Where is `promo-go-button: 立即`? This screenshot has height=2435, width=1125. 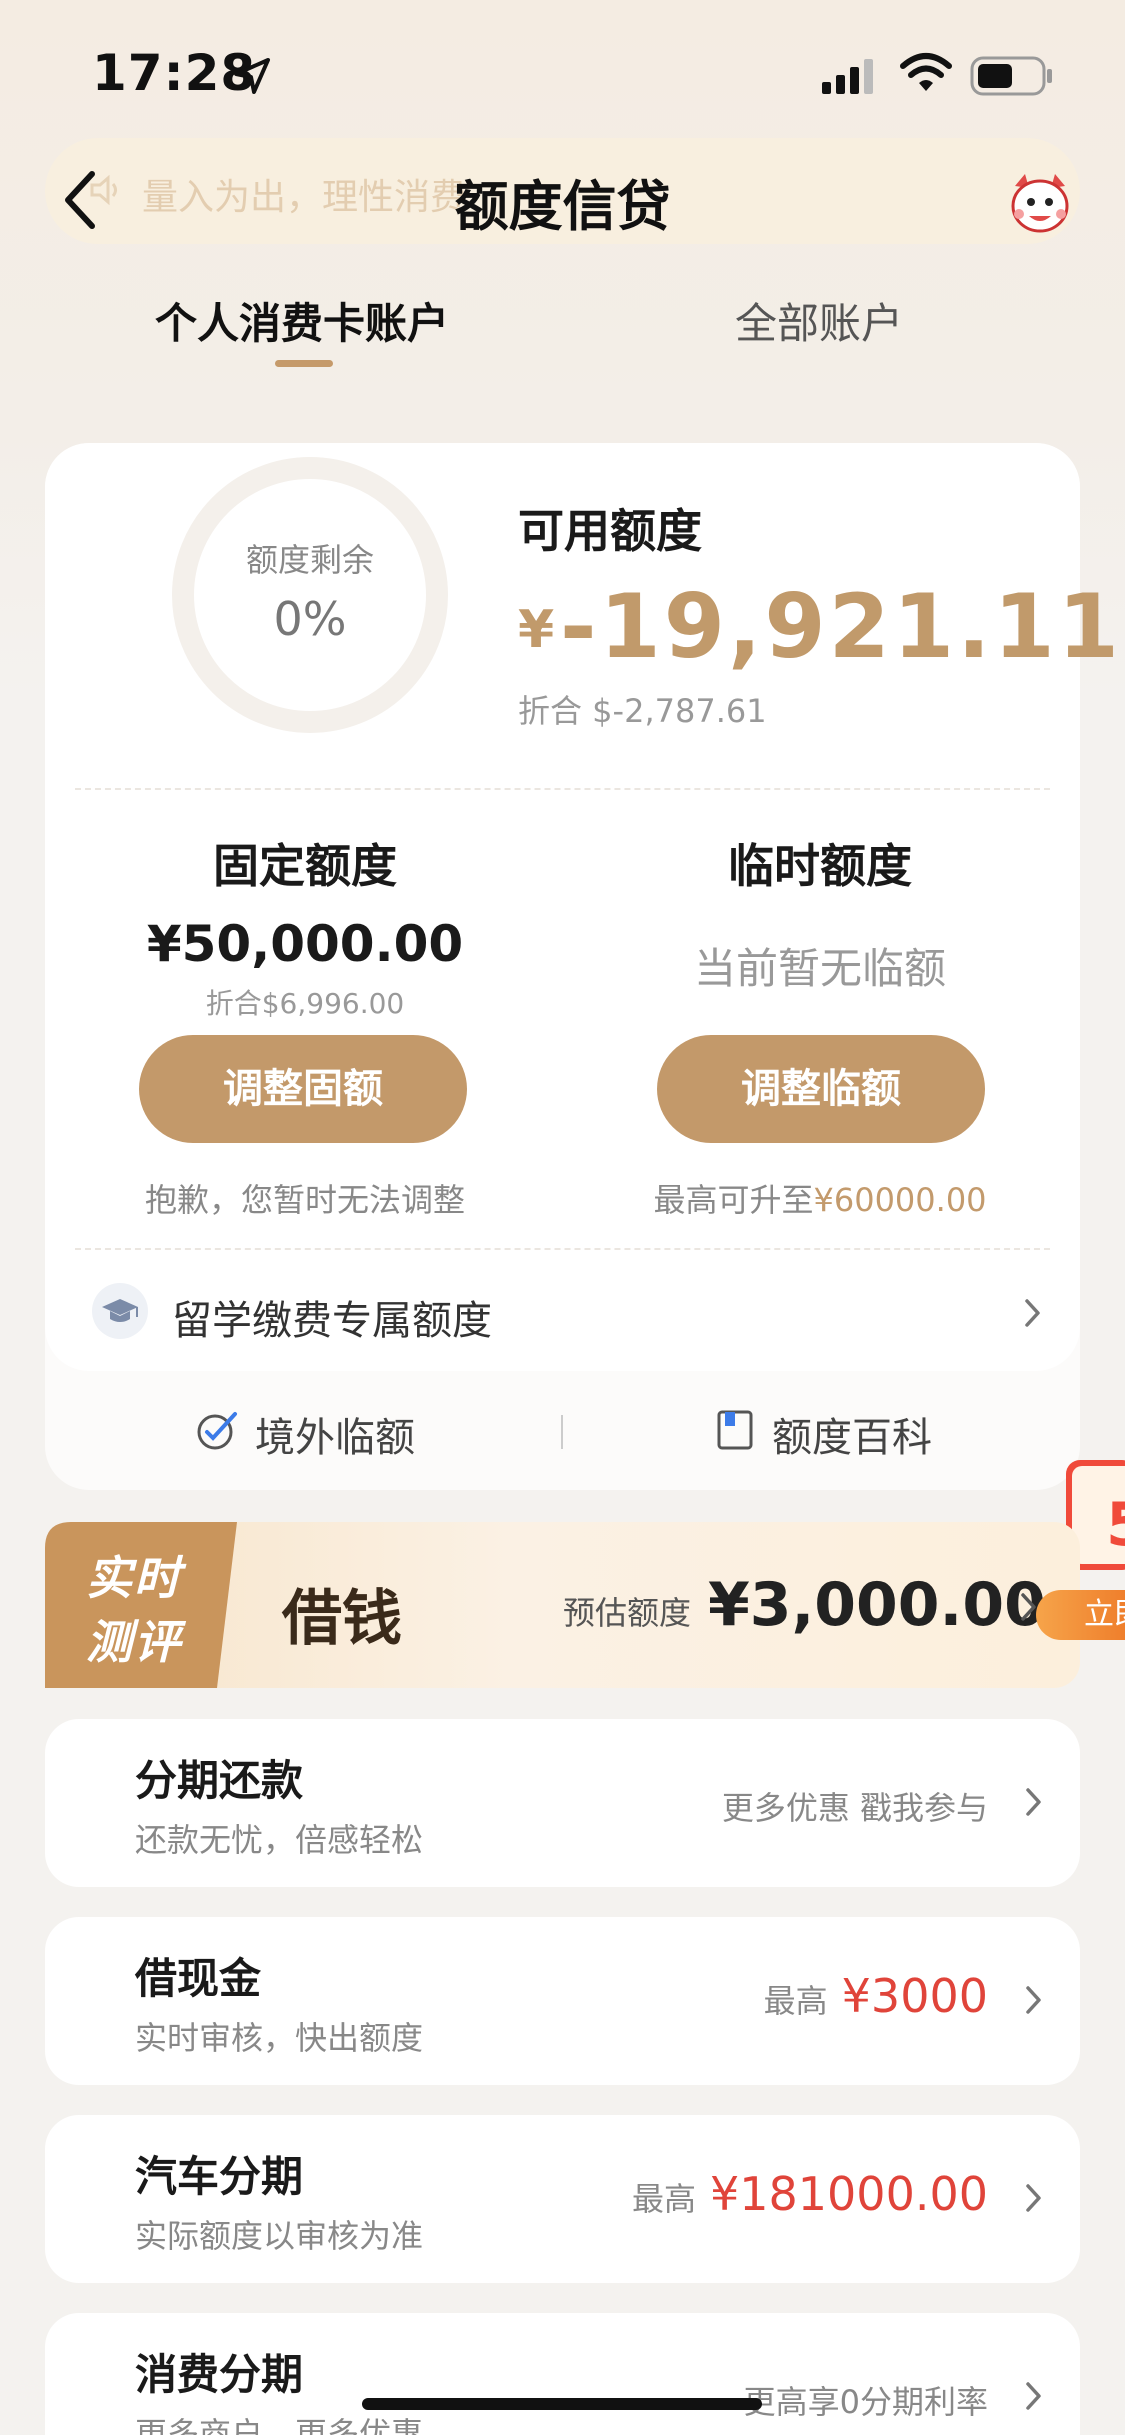
promo-go-button: 立即 is located at coordinates (1080, 1615).